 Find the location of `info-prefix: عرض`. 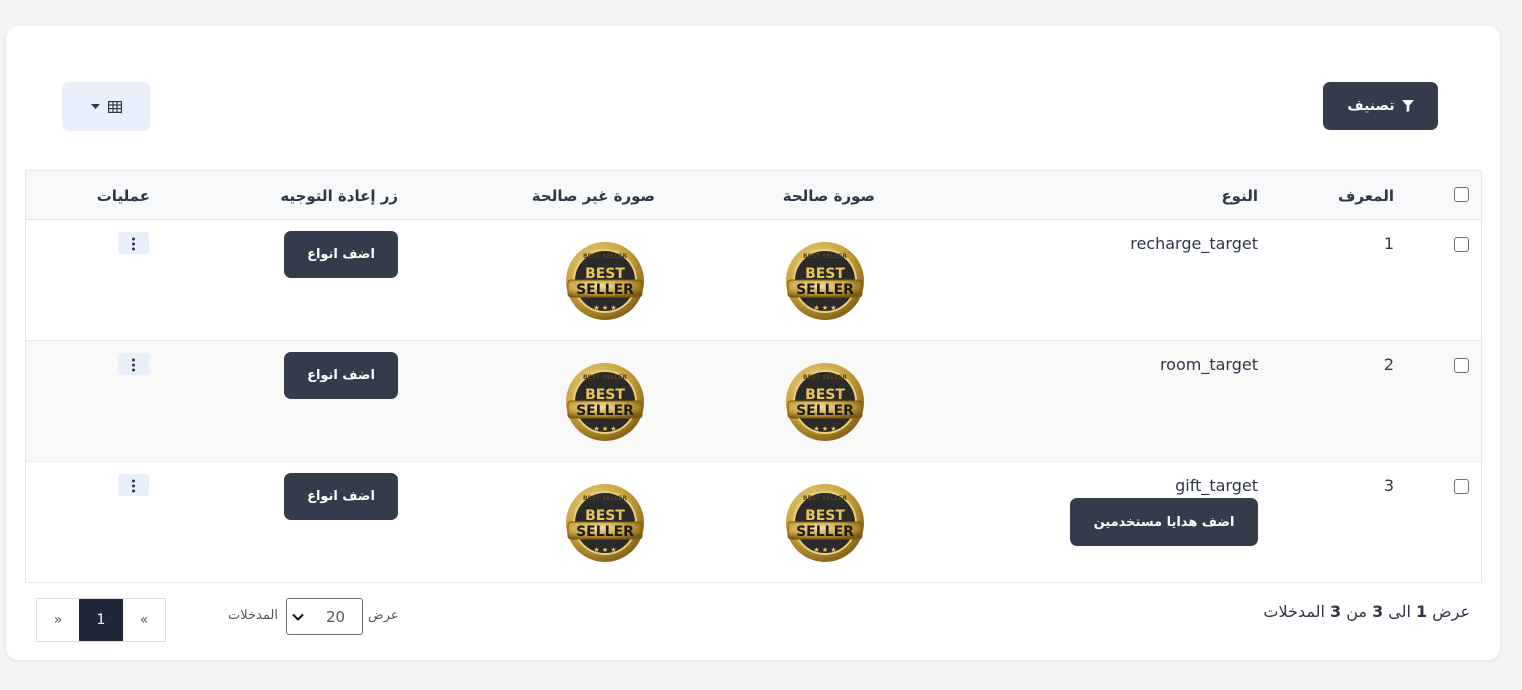

info-prefix: عرض is located at coordinates (1451, 611).